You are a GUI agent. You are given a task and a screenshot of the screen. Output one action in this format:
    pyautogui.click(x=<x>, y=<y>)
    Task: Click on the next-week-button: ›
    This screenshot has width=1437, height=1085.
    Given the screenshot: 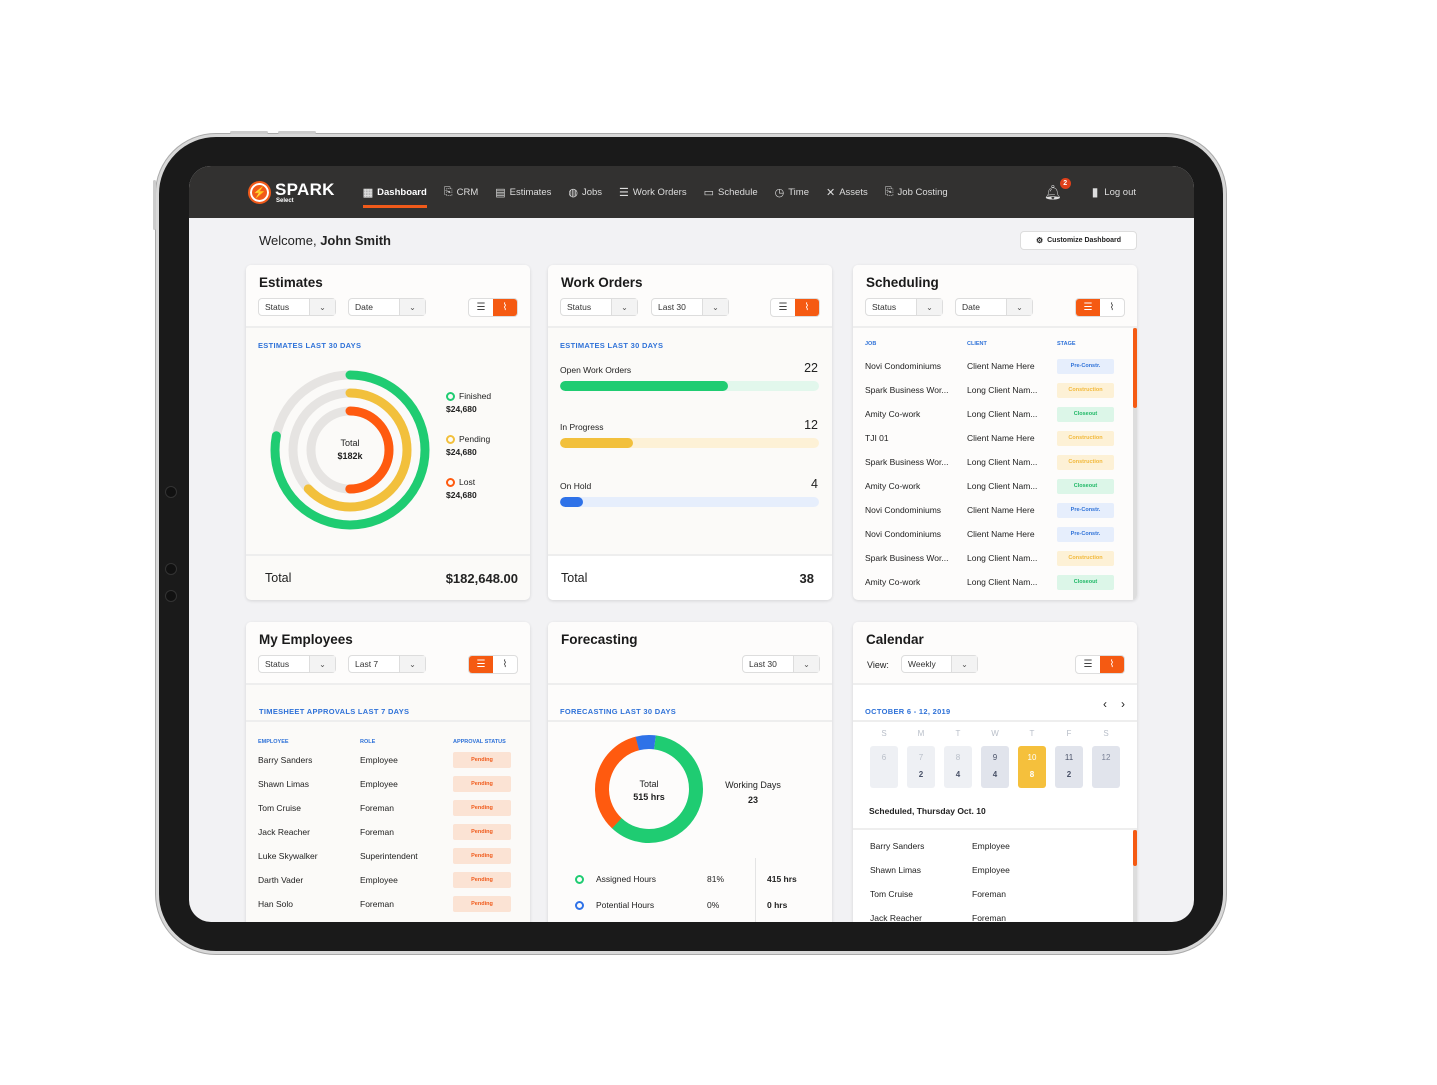 What is the action you would take?
    pyautogui.click(x=1123, y=704)
    